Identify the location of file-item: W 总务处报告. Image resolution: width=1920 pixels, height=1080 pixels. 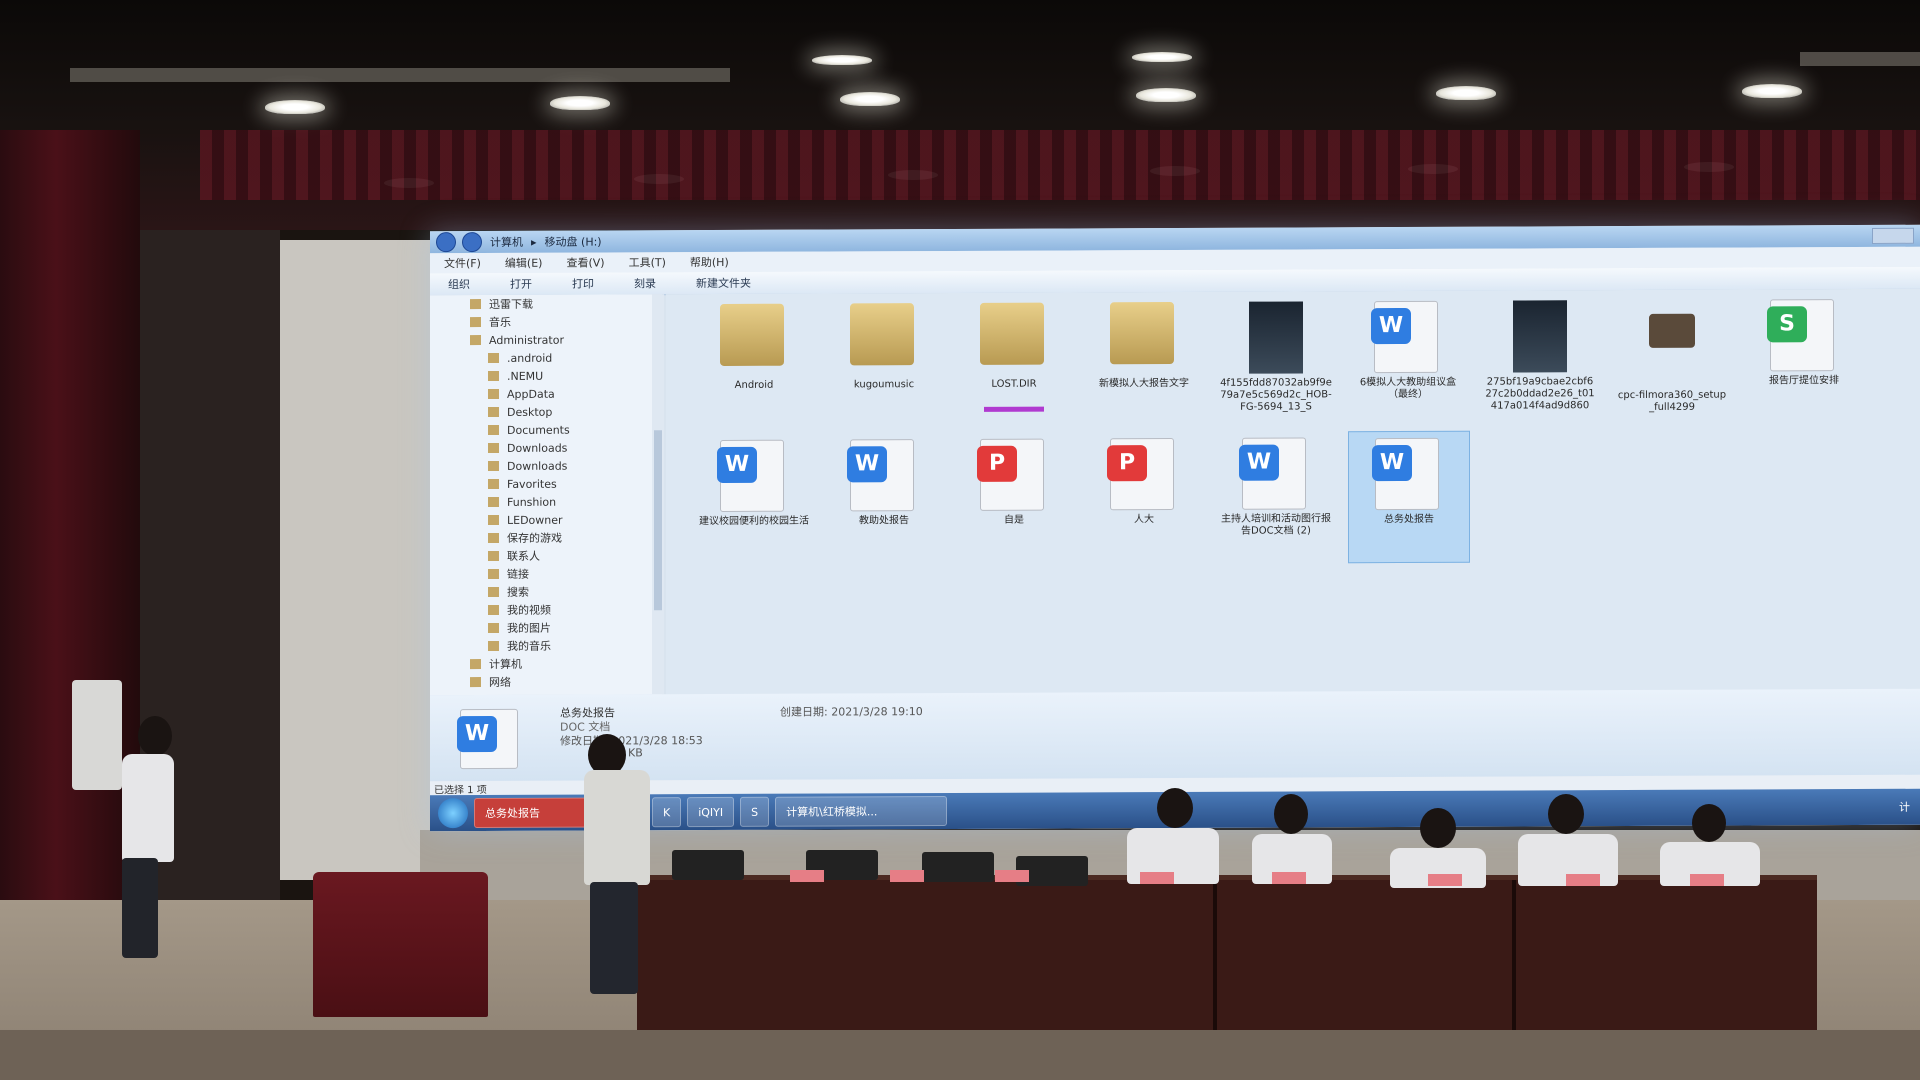
(1409, 497).